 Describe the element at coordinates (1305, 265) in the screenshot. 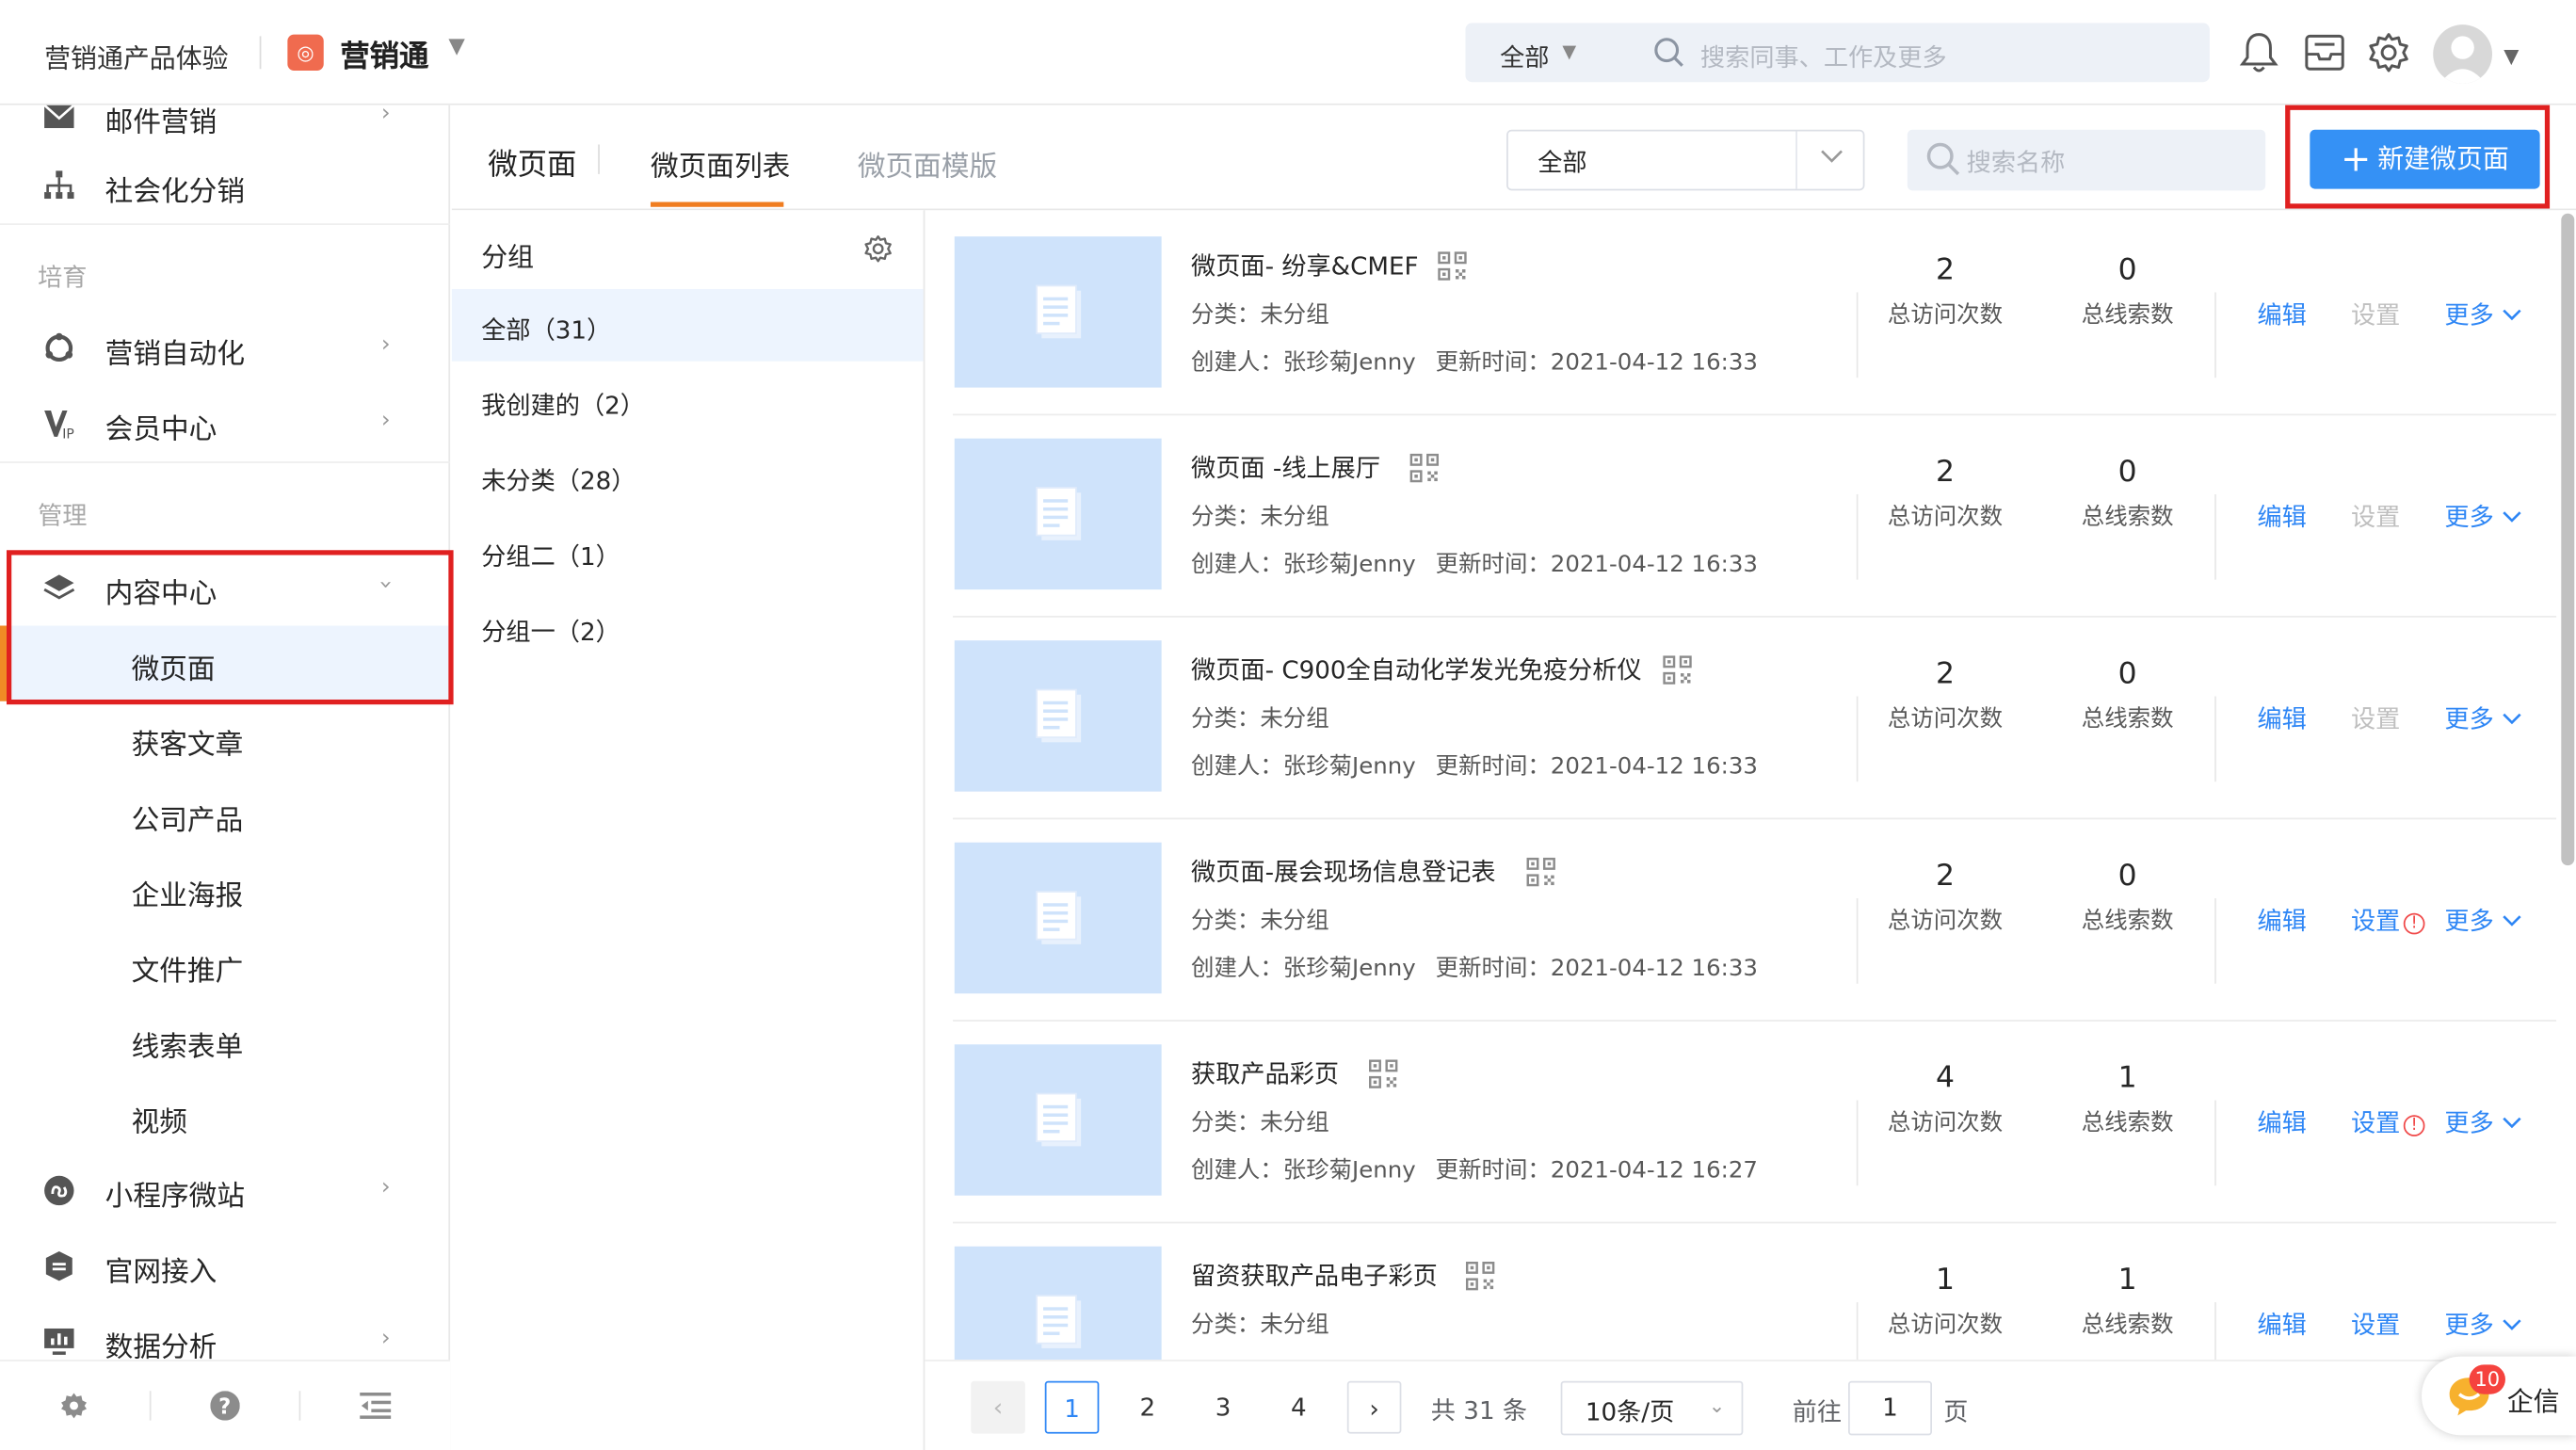

I see `page-title-link: 微页面- 纷享&CMEF` at that location.